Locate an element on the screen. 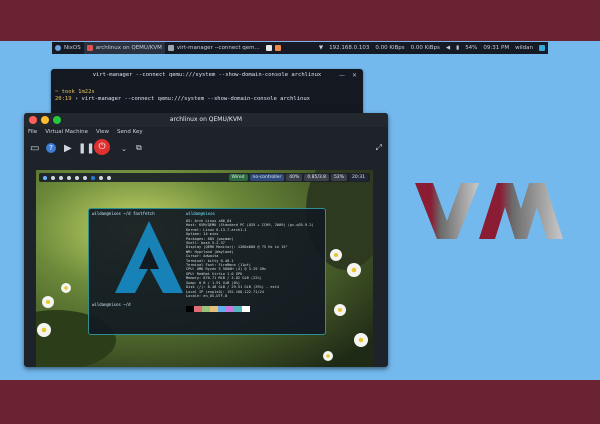  close-icon: ✕ is located at coordinates (354, 75).